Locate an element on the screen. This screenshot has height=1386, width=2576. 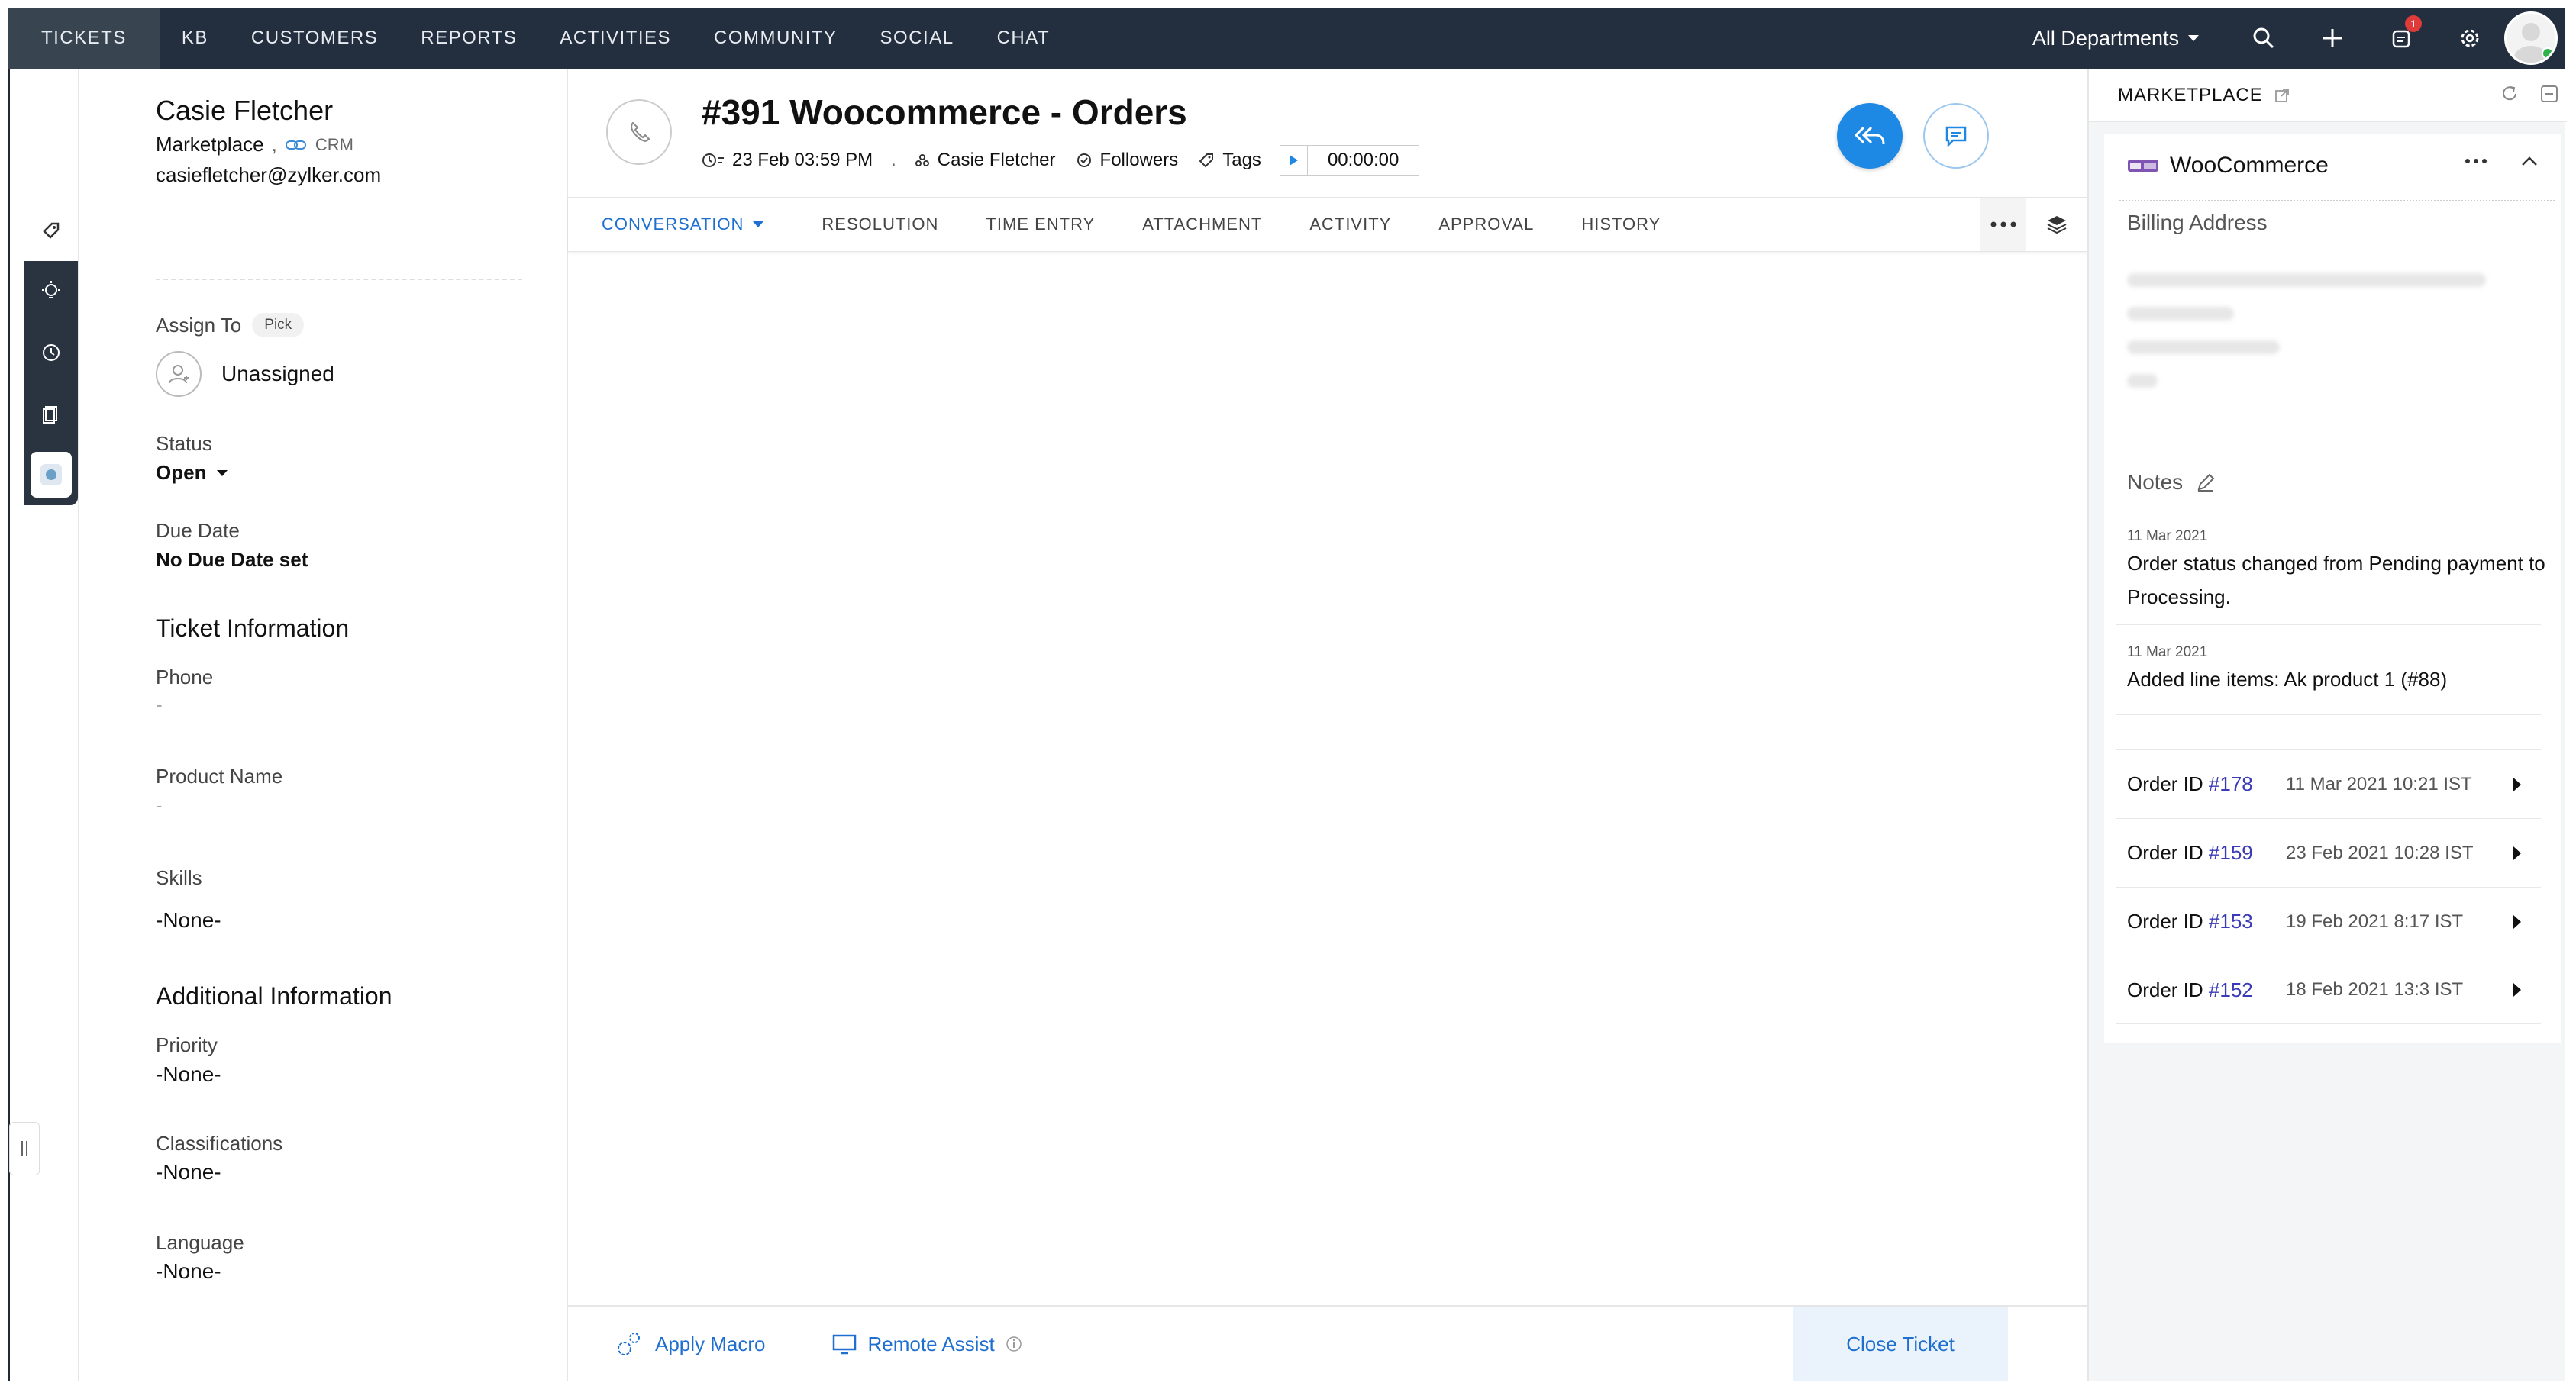
nav-tab-kb: KB is located at coordinates (195, 38).